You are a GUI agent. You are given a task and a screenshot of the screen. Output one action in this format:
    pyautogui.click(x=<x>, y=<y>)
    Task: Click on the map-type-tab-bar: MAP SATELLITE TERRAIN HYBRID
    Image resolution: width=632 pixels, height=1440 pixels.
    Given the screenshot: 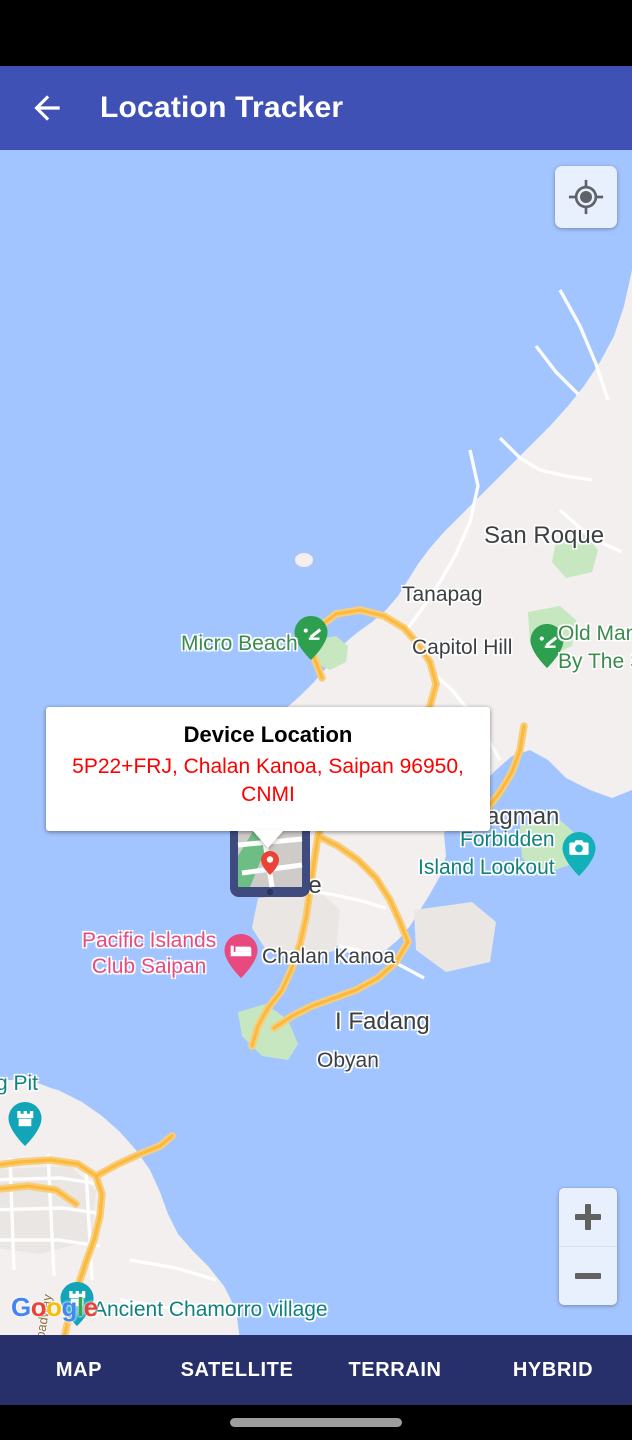 What is the action you would take?
    pyautogui.click(x=316, y=1370)
    